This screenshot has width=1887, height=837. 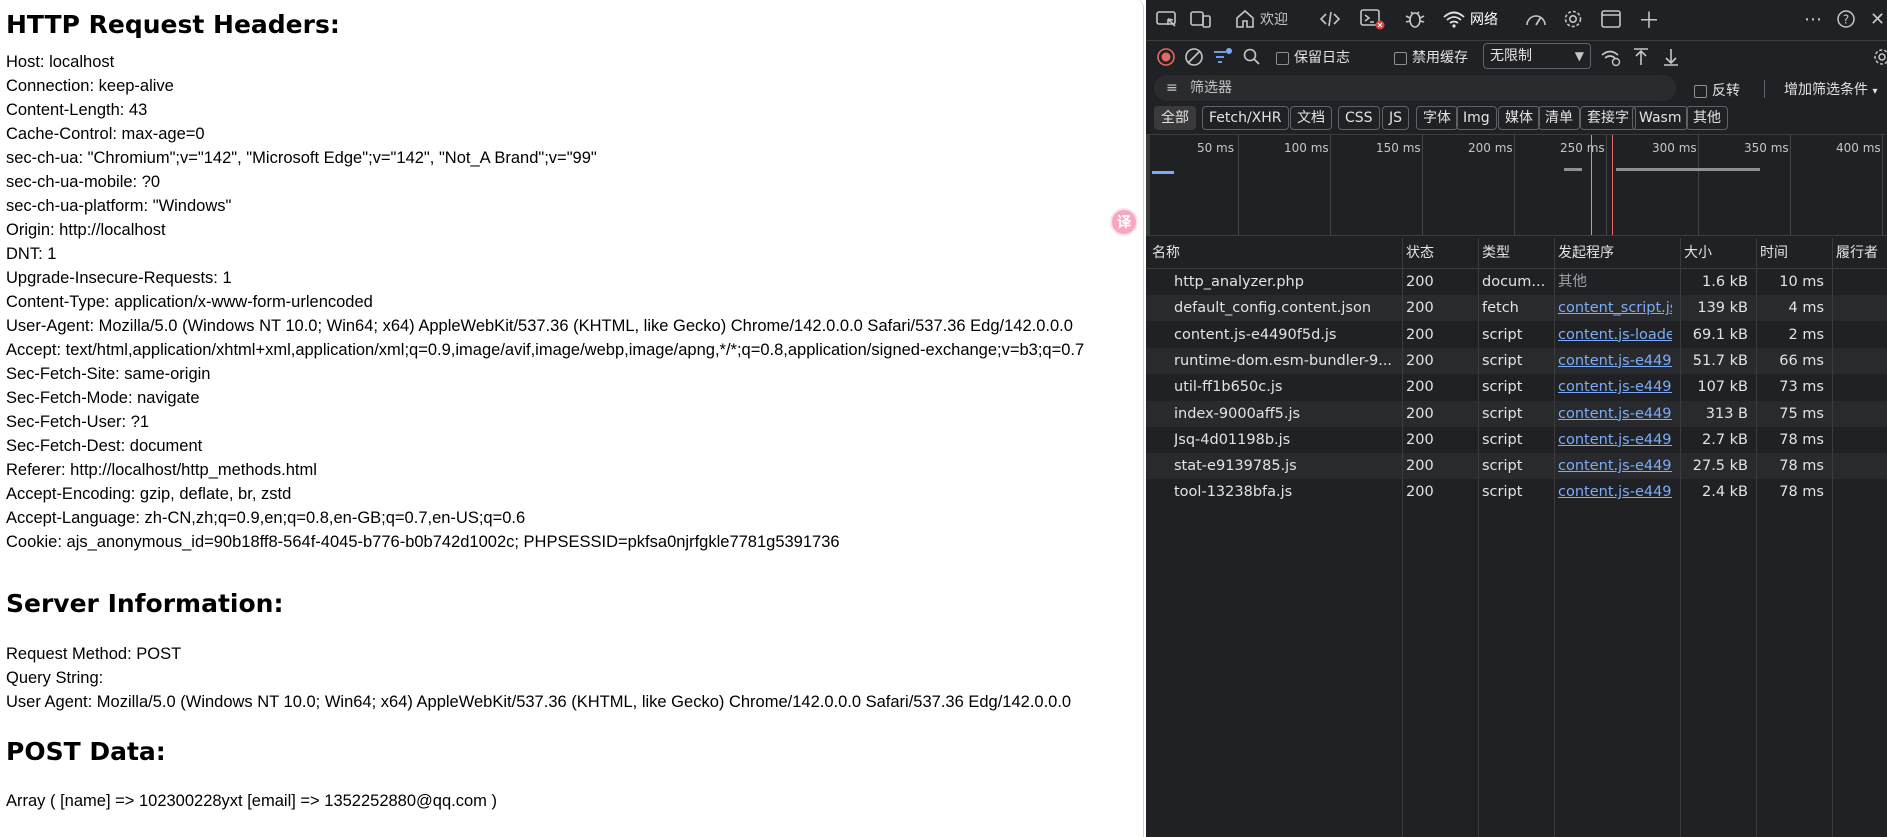 What do you see at coordinates (1166, 57) in the screenshot?
I see `record-icon` at bounding box center [1166, 57].